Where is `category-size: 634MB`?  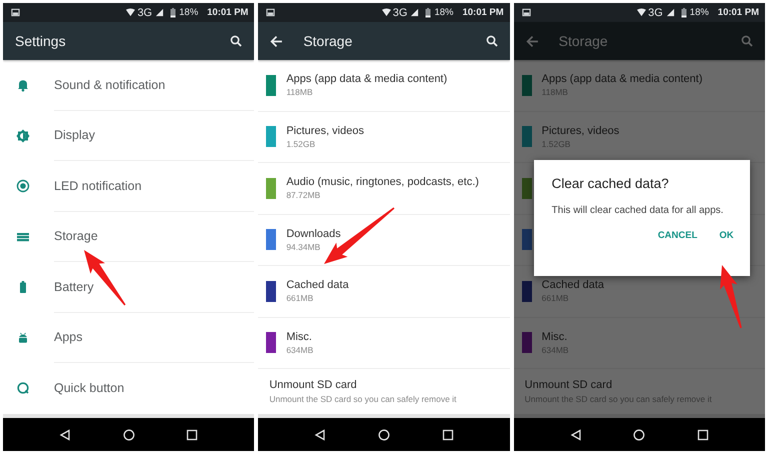
category-size: 634MB is located at coordinates (300, 349).